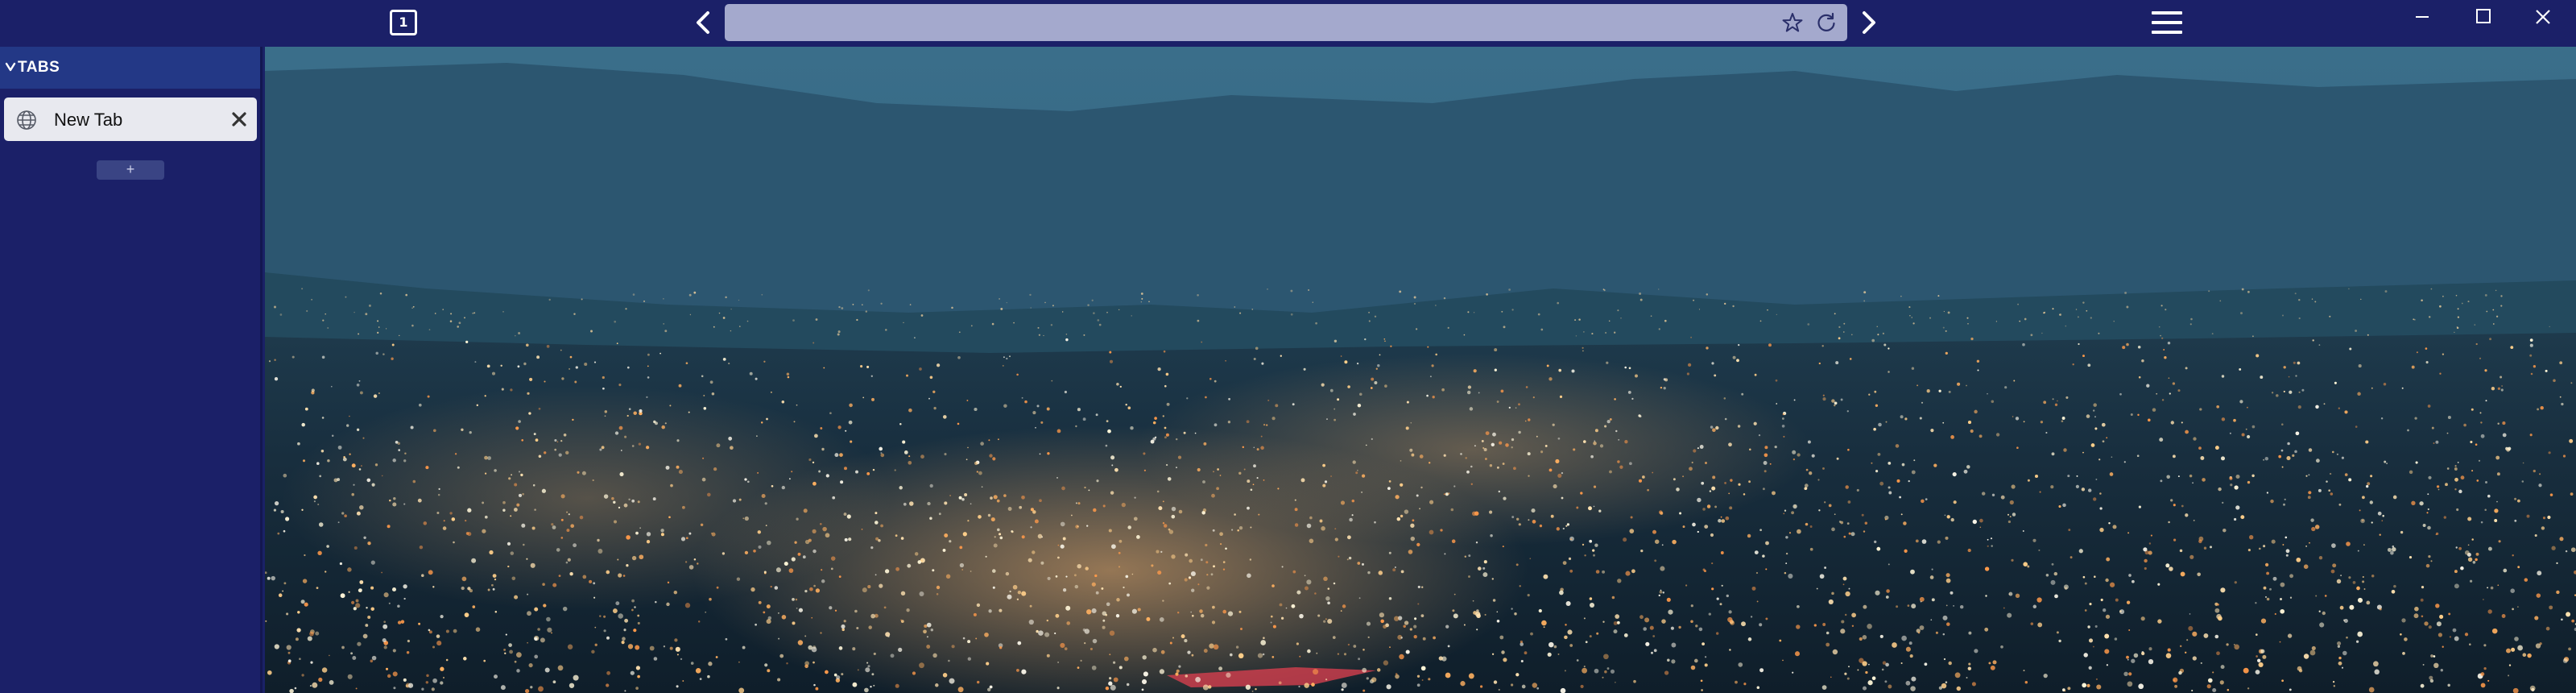  I want to click on back-button, so click(703, 23).